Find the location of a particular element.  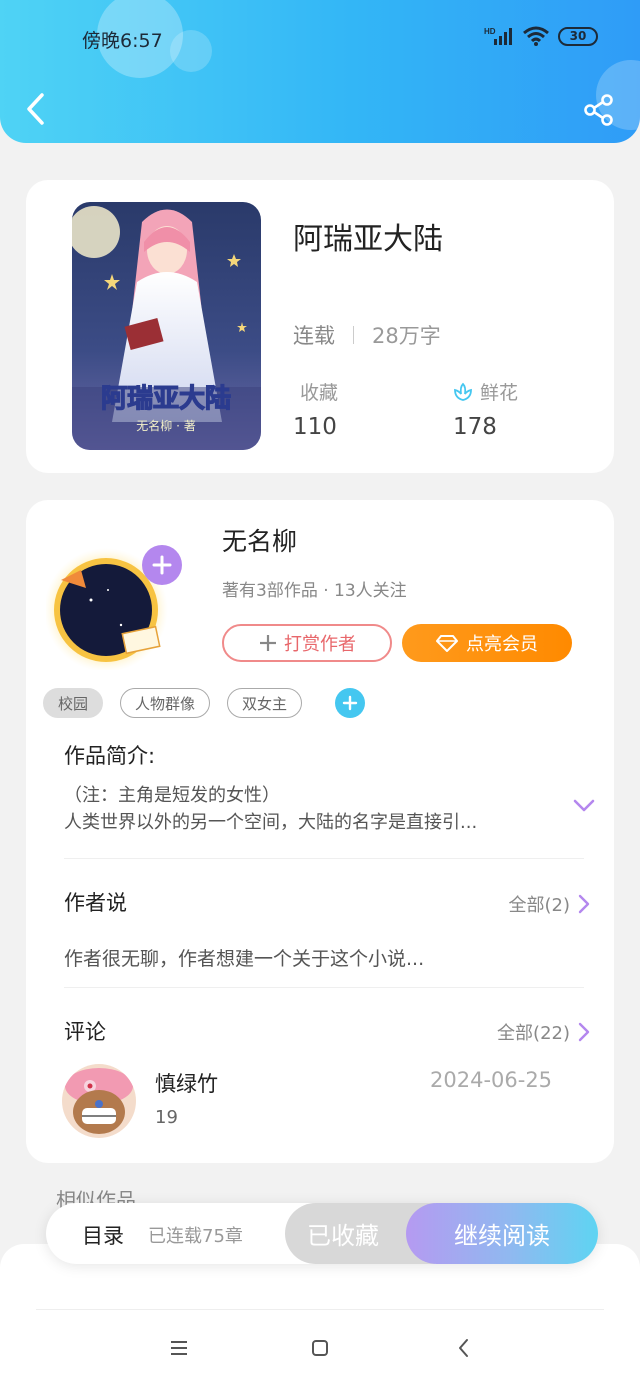

continue-reading-label: 继续阅读 is located at coordinates (502, 1236).